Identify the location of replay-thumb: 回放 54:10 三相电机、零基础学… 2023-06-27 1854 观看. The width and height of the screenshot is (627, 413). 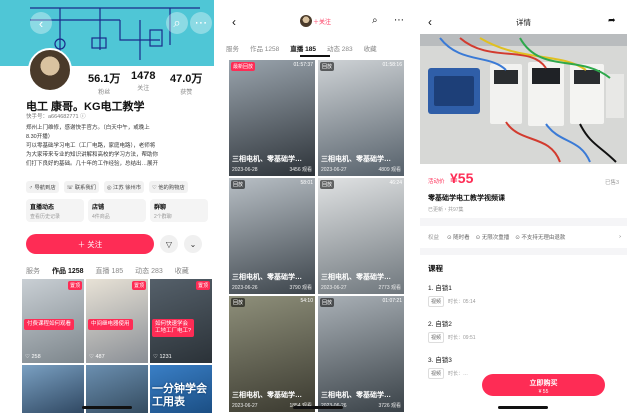
(272, 354).